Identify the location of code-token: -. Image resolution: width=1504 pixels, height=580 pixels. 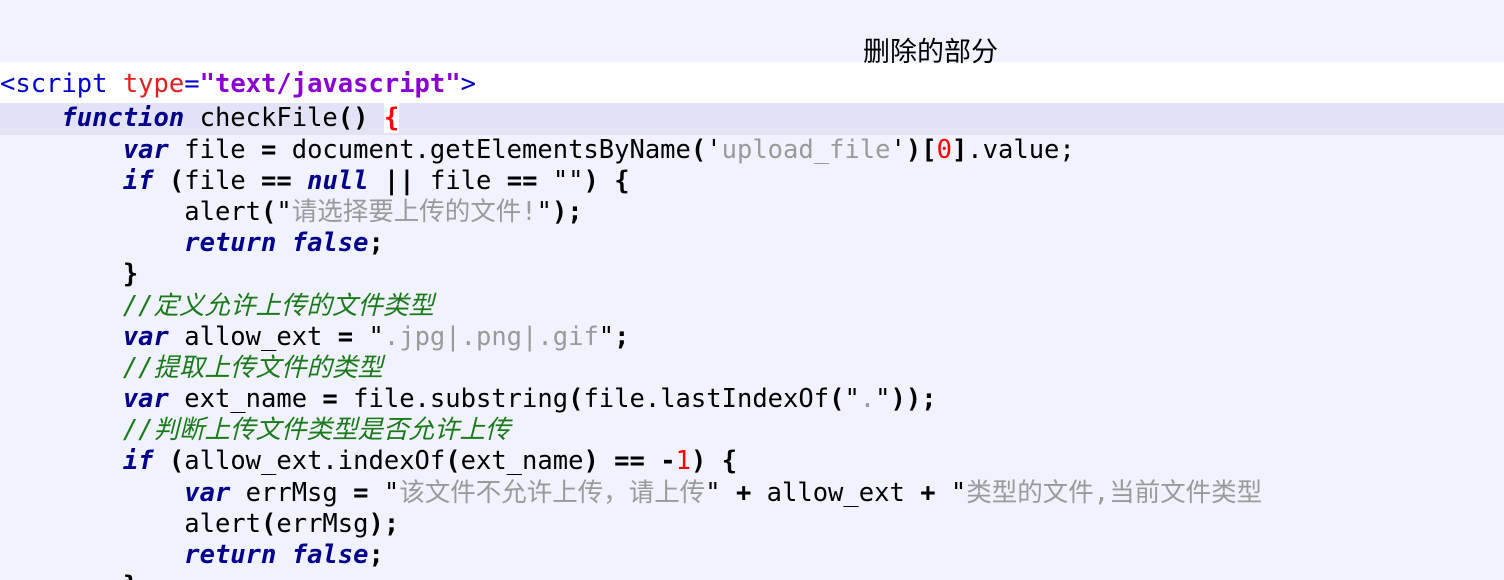
(668, 461).